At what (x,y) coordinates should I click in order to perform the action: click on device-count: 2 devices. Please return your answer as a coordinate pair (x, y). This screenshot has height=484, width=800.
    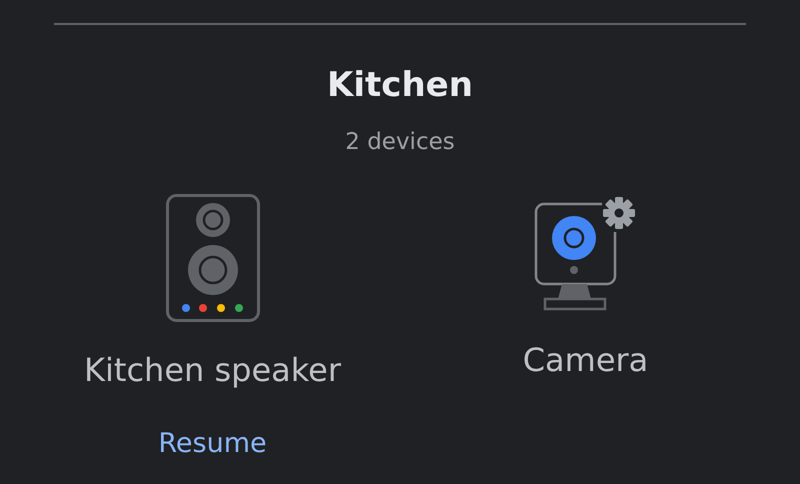
    Looking at the image, I should click on (400, 142).